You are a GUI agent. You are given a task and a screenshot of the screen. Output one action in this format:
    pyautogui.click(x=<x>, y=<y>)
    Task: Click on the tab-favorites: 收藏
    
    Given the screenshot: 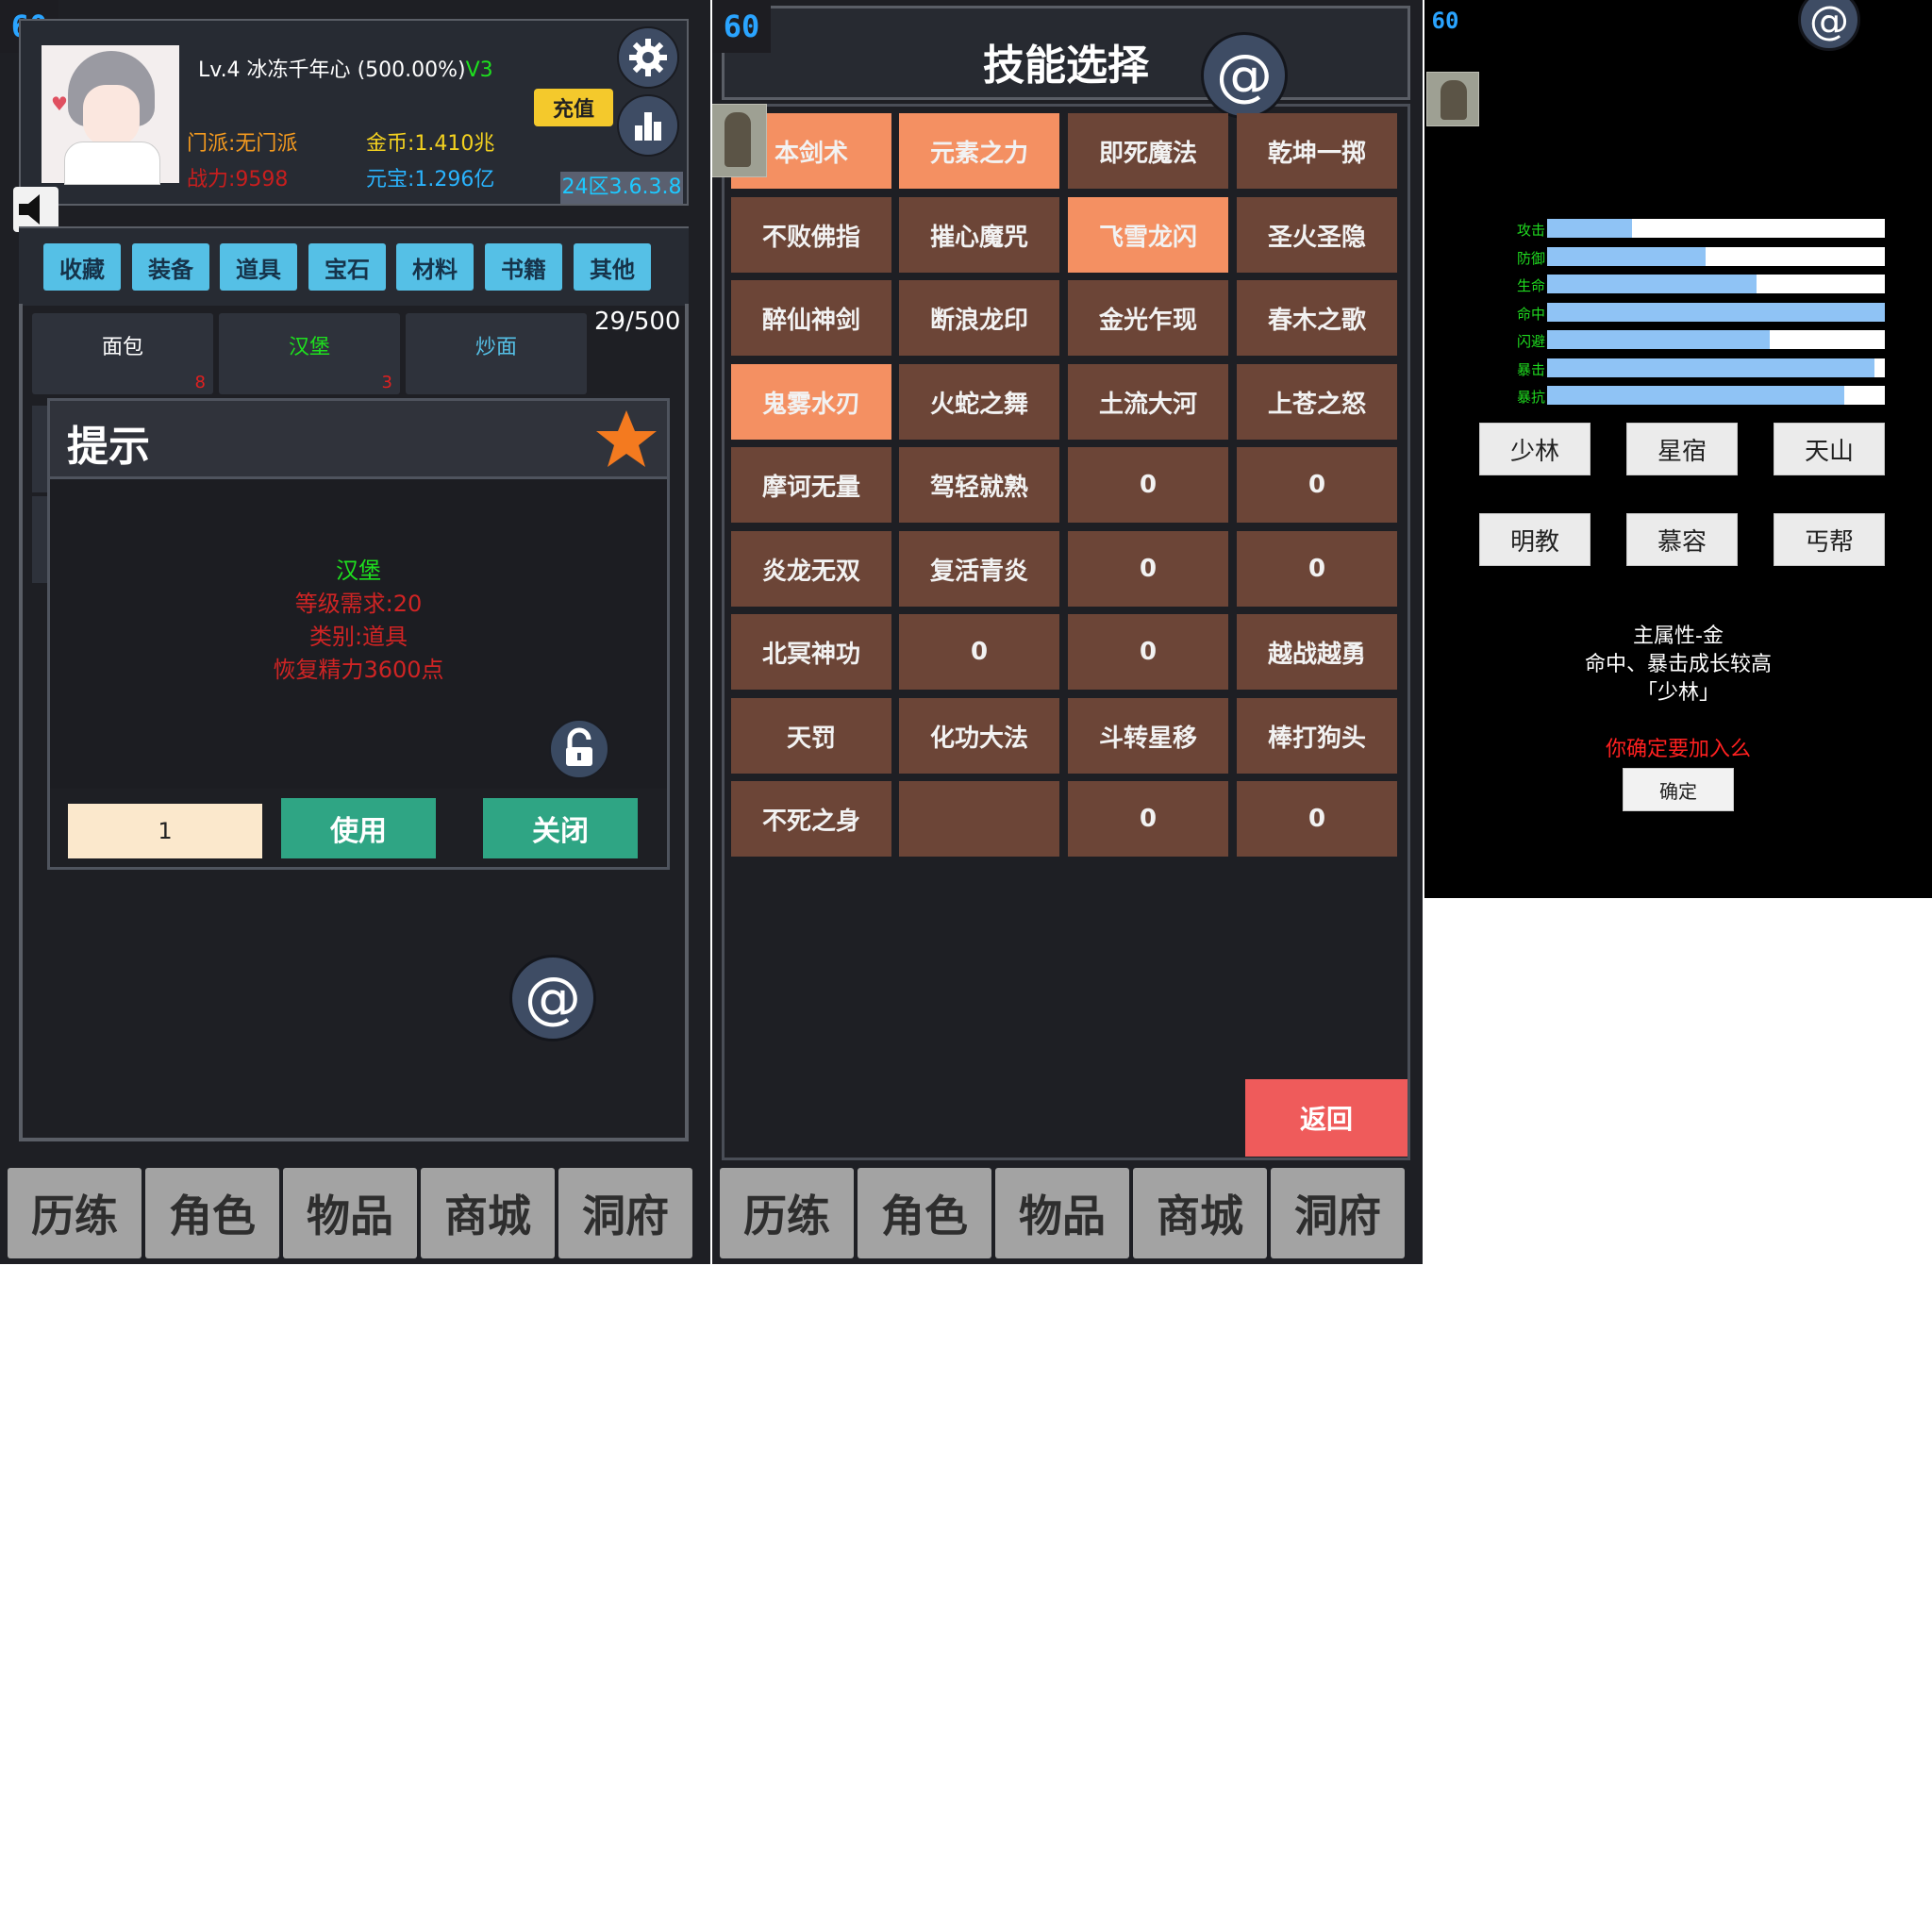 What is the action you would take?
    pyautogui.click(x=82, y=267)
    